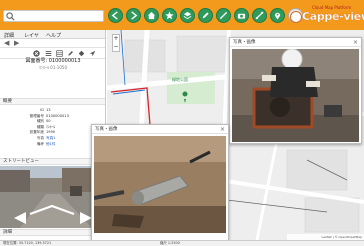 Image resolution: width=364 pixels, height=246 pixels. I want to click on location-icon, so click(277, 16).